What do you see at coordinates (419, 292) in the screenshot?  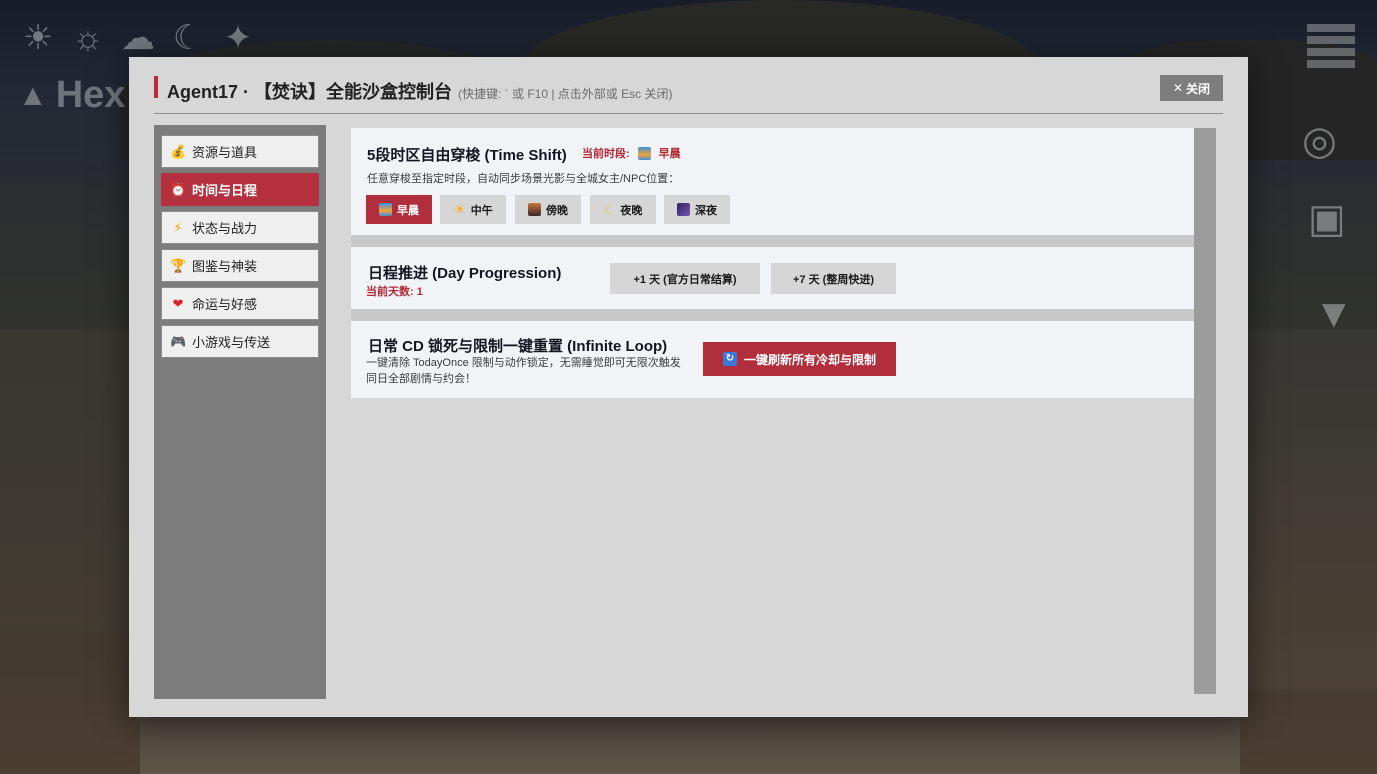 I see `current-day-value: 1` at bounding box center [419, 292].